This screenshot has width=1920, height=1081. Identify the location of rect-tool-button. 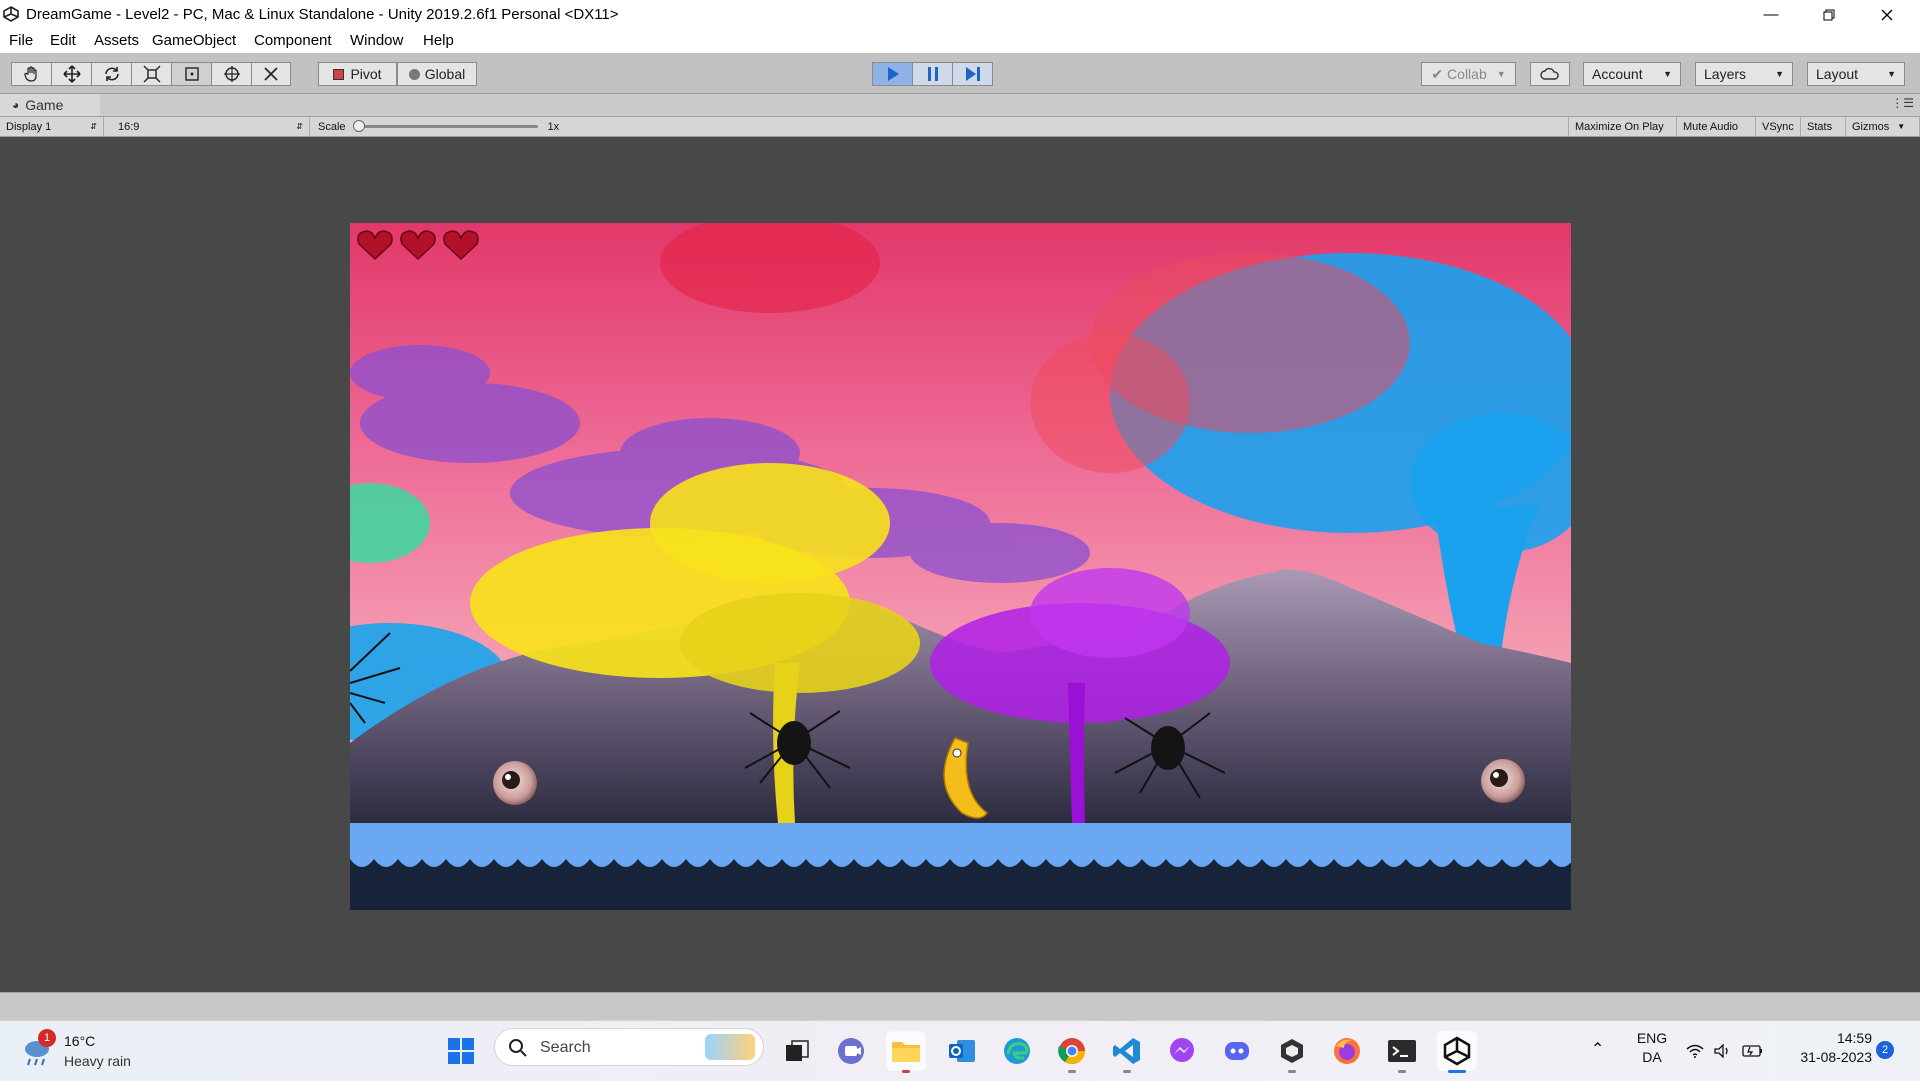
(191, 74).